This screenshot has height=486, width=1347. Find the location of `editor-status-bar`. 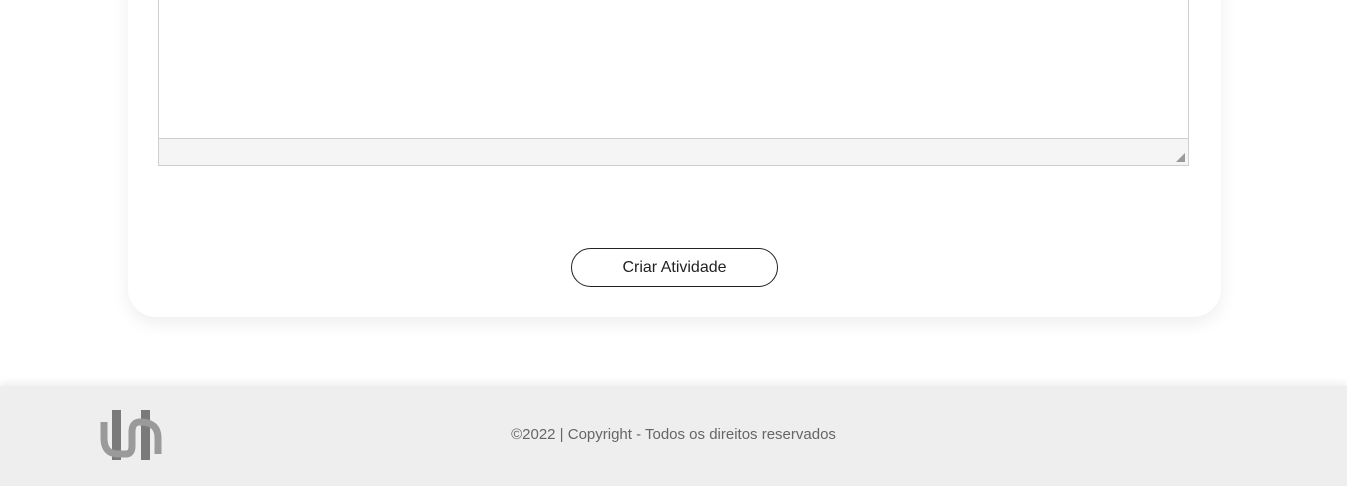

editor-status-bar is located at coordinates (673, 151).